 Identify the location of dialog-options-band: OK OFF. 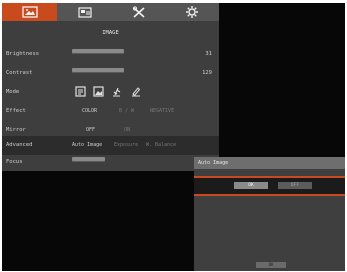
(269, 186).